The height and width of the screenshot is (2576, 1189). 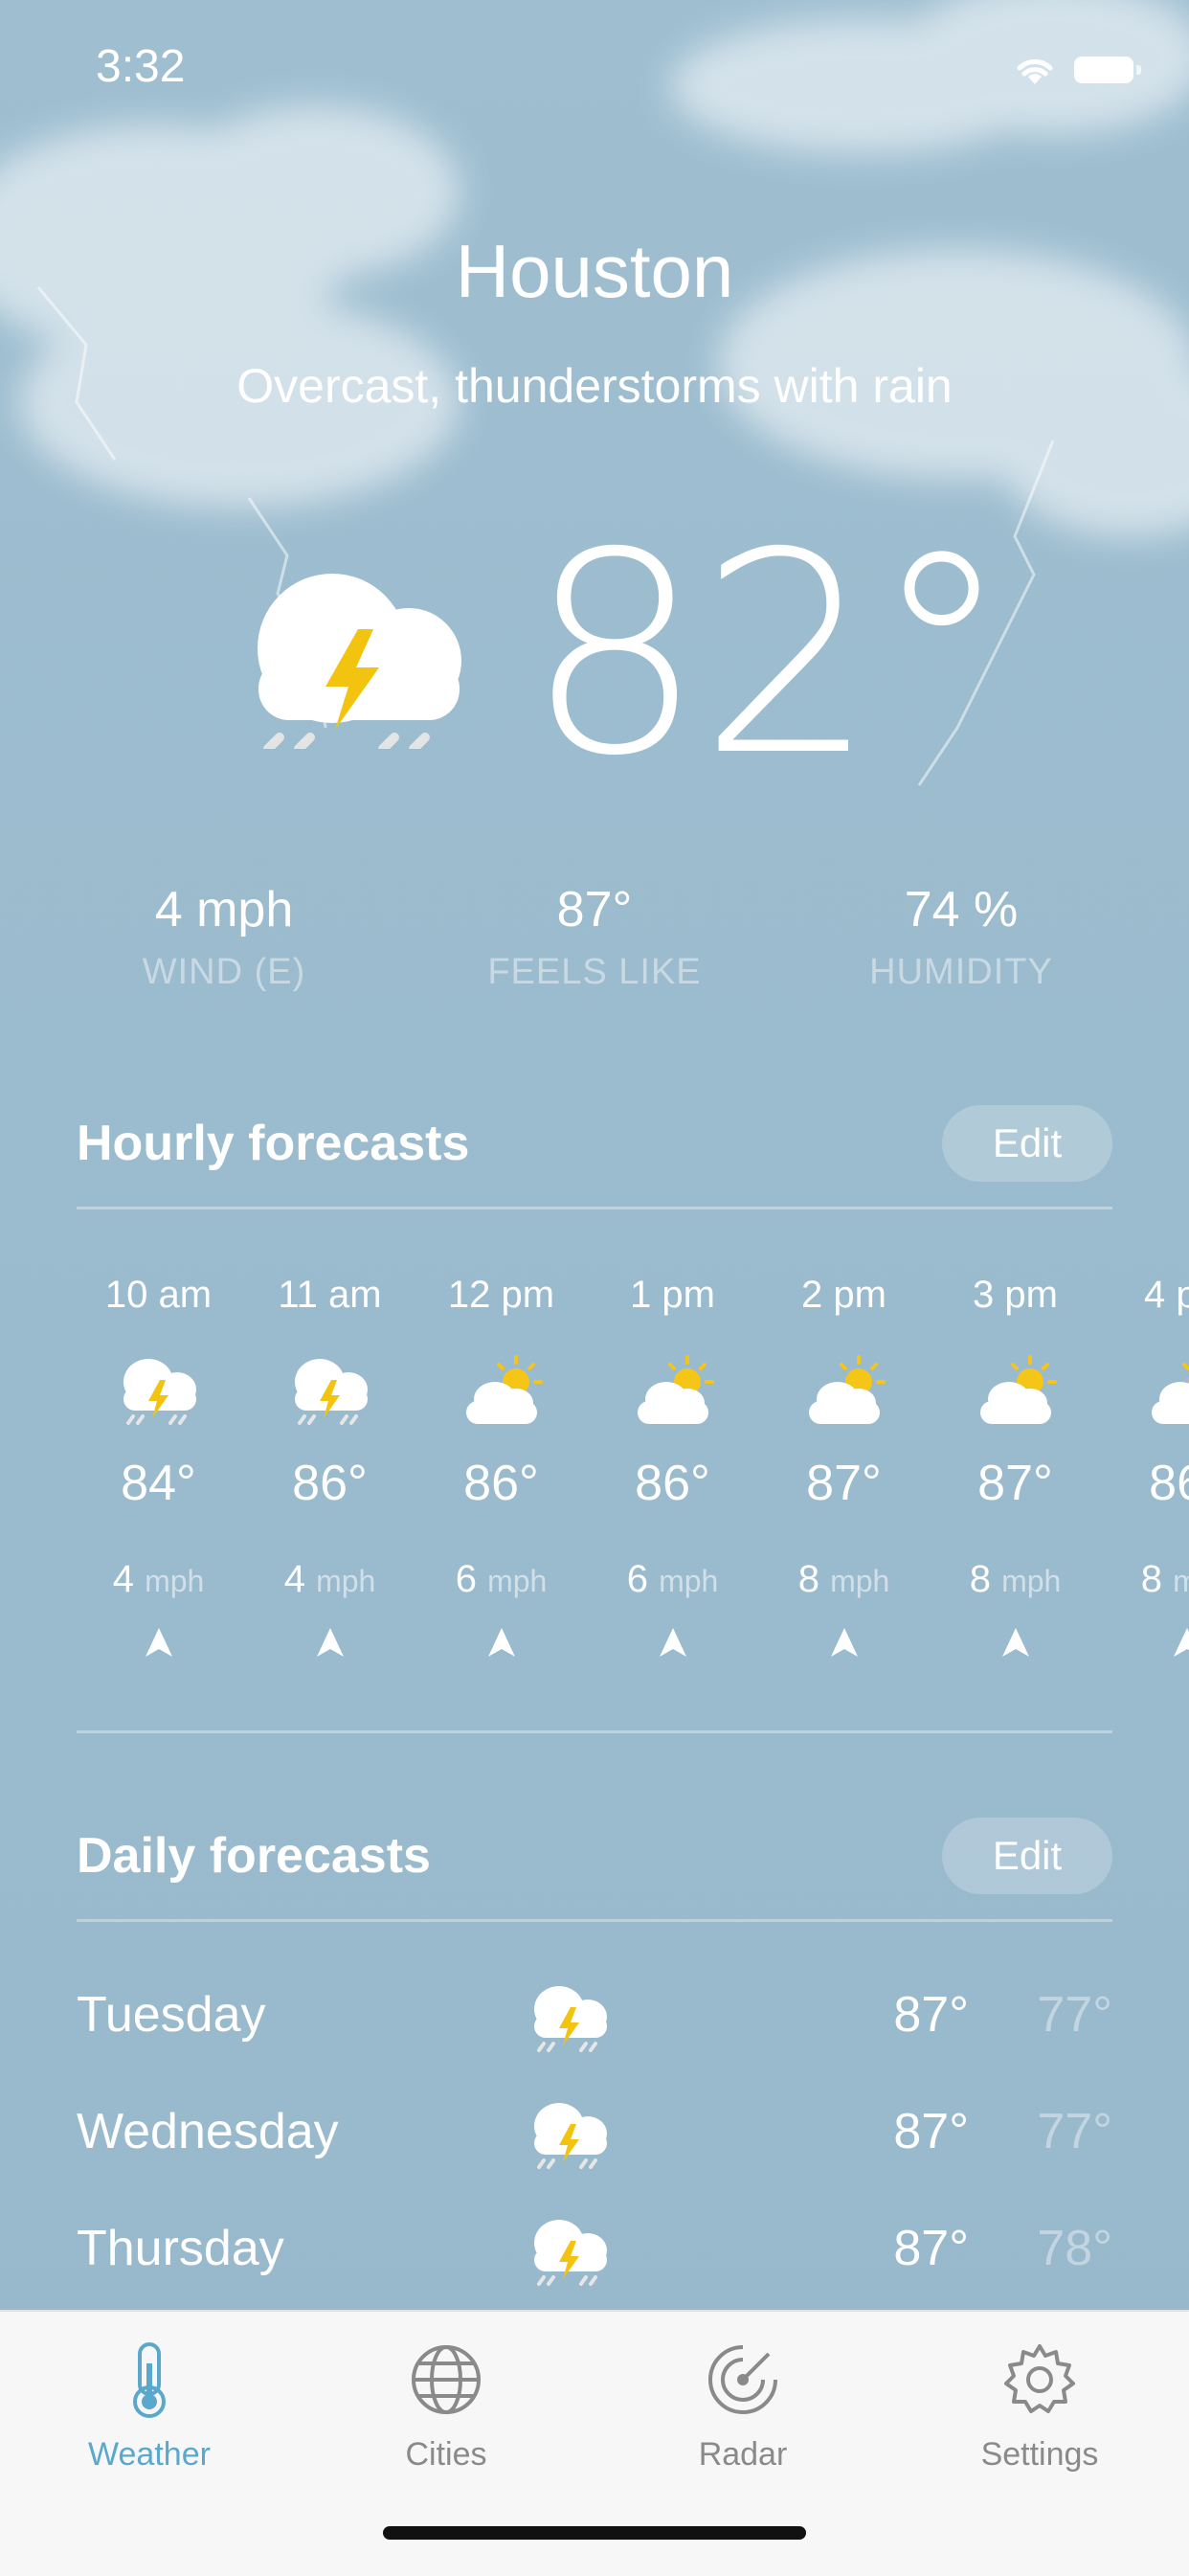 What do you see at coordinates (1015, 1295) in the screenshot?
I see `hour-time: 3 pm` at bounding box center [1015, 1295].